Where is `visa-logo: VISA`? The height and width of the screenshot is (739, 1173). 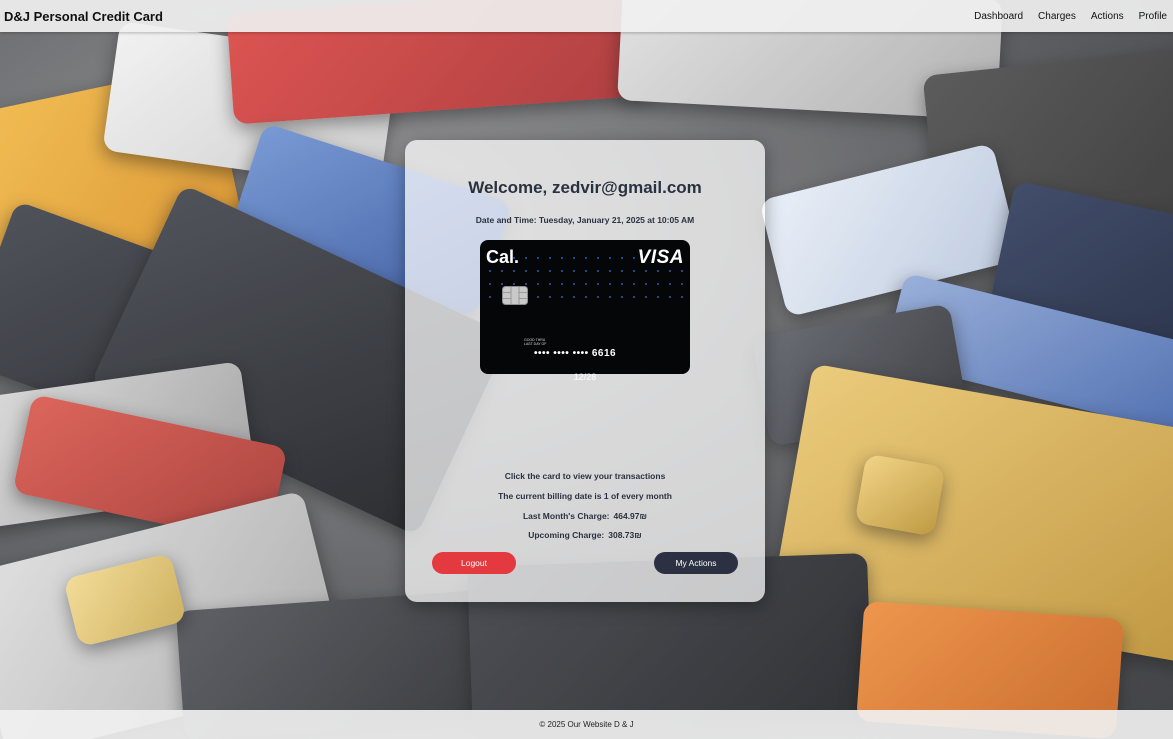
visa-logo: VISA is located at coordinates (660, 257).